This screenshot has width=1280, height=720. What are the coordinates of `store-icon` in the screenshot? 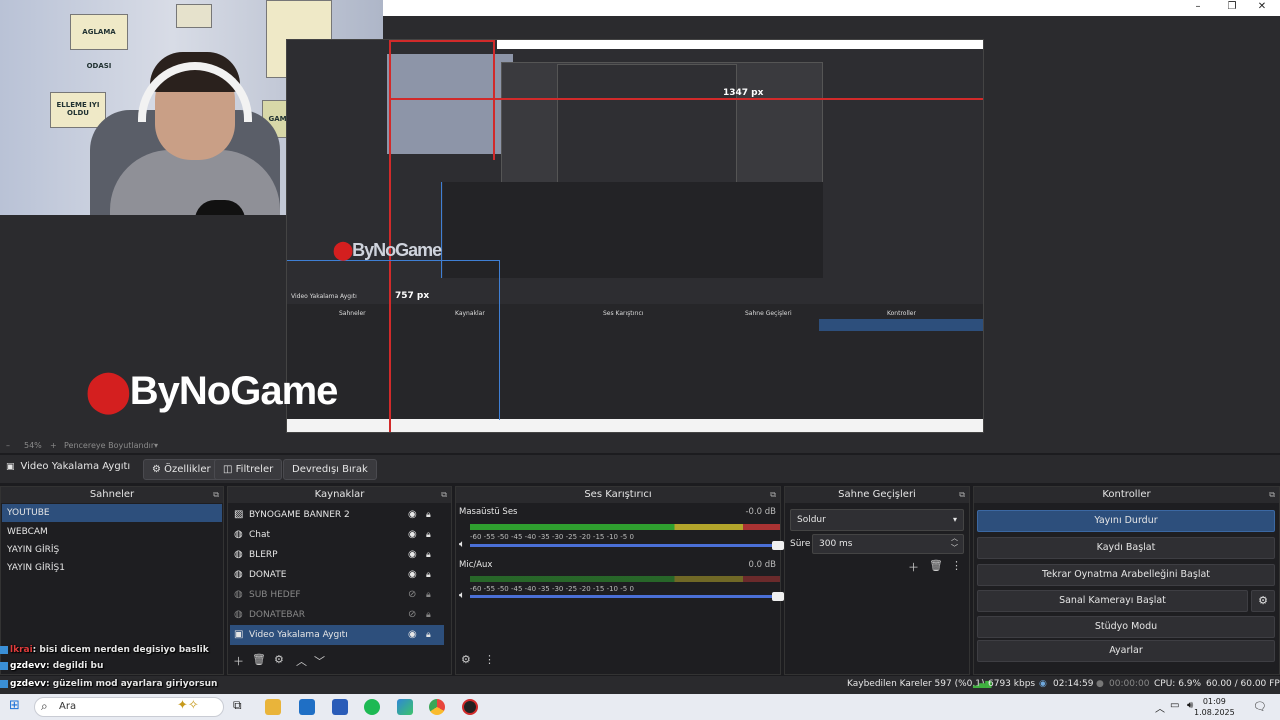 It's located at (340, 707).